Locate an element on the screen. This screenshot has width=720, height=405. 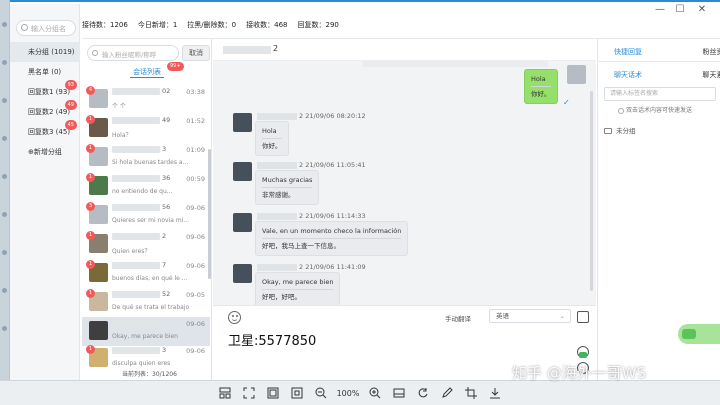
stats-bar: 接待数：1206 今日新增：1 拉黑/删除数：0 接收数：468 回复数：290 is located at coordinates (337, 25).